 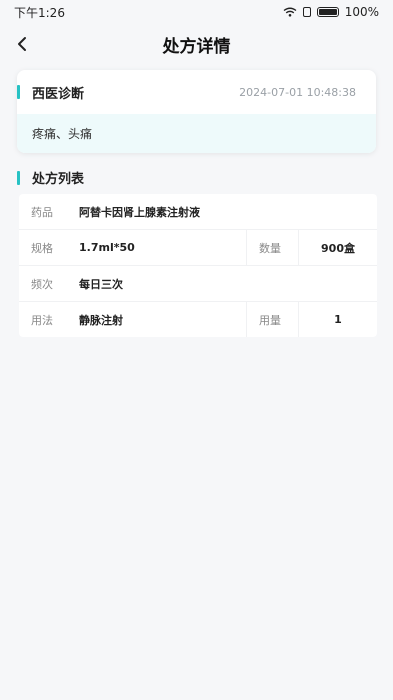 I want to click on nav-bar: 处方详情, so click(x=196, y=44).